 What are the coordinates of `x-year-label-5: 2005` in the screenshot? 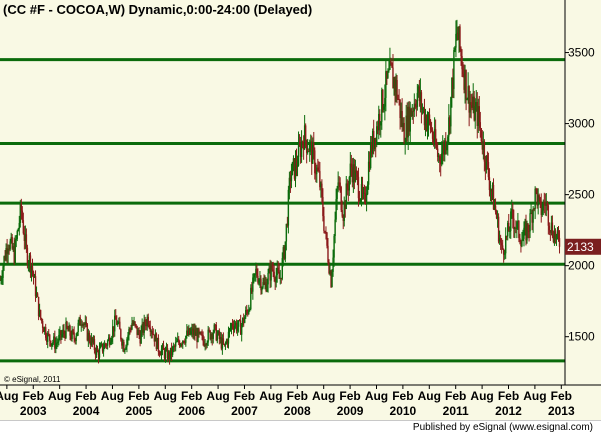 It's located at (139, 411).